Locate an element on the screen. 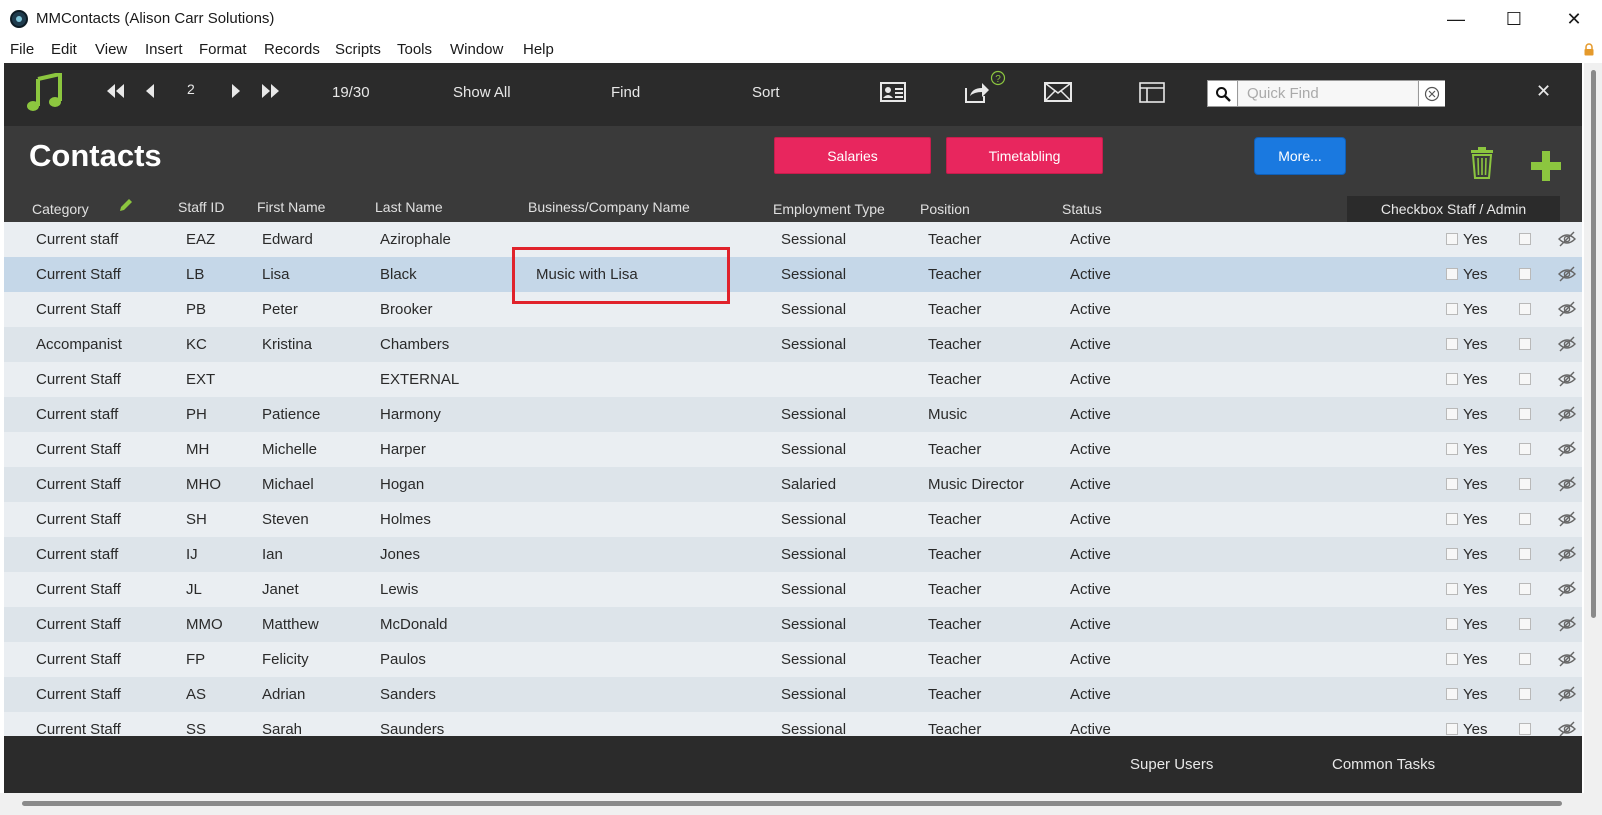 The height and width of the screenshot is (815, 1602). column-category: Category is located at coordinates (60, 209).